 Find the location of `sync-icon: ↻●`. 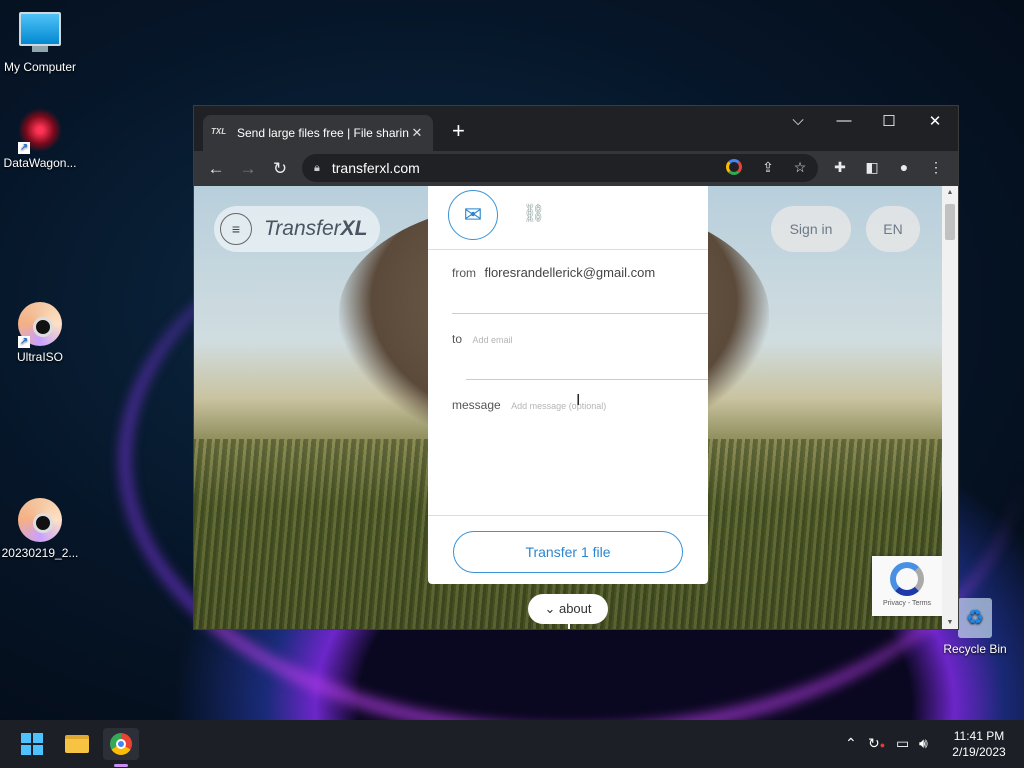

sync-icon: ↻● is located at coordinates (876, 743).